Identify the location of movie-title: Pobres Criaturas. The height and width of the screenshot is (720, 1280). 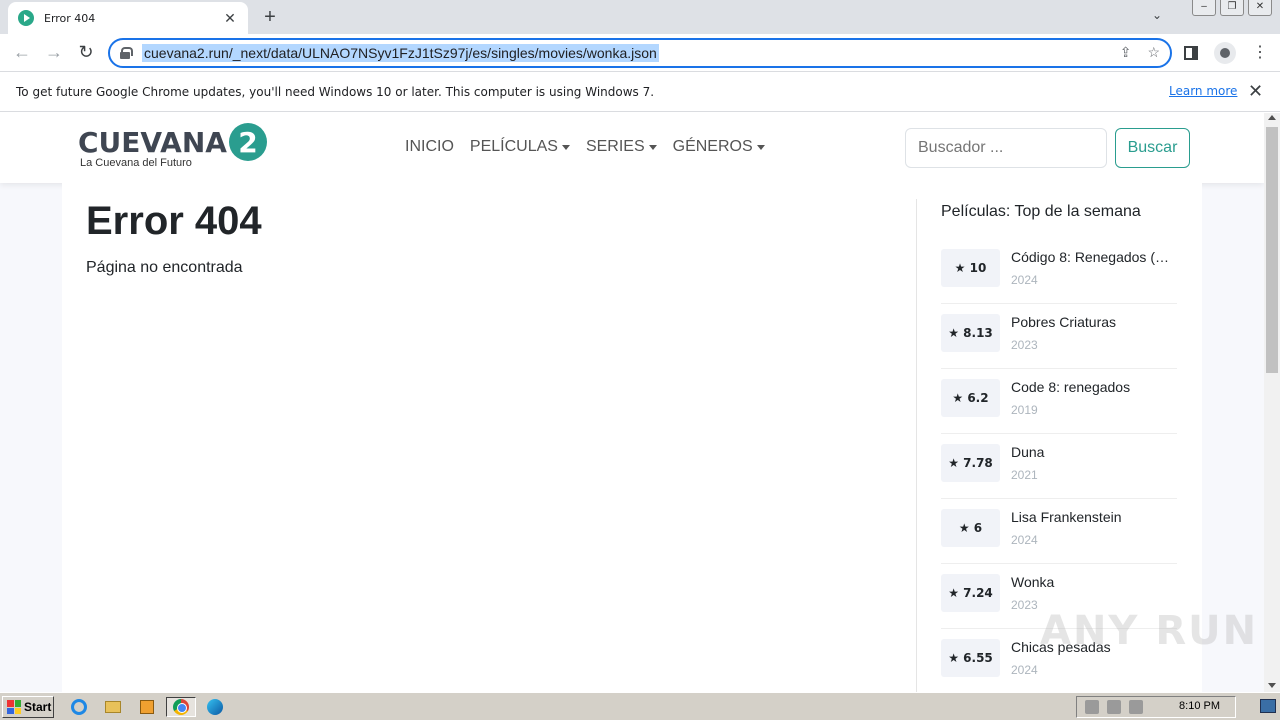
(1094, 322).